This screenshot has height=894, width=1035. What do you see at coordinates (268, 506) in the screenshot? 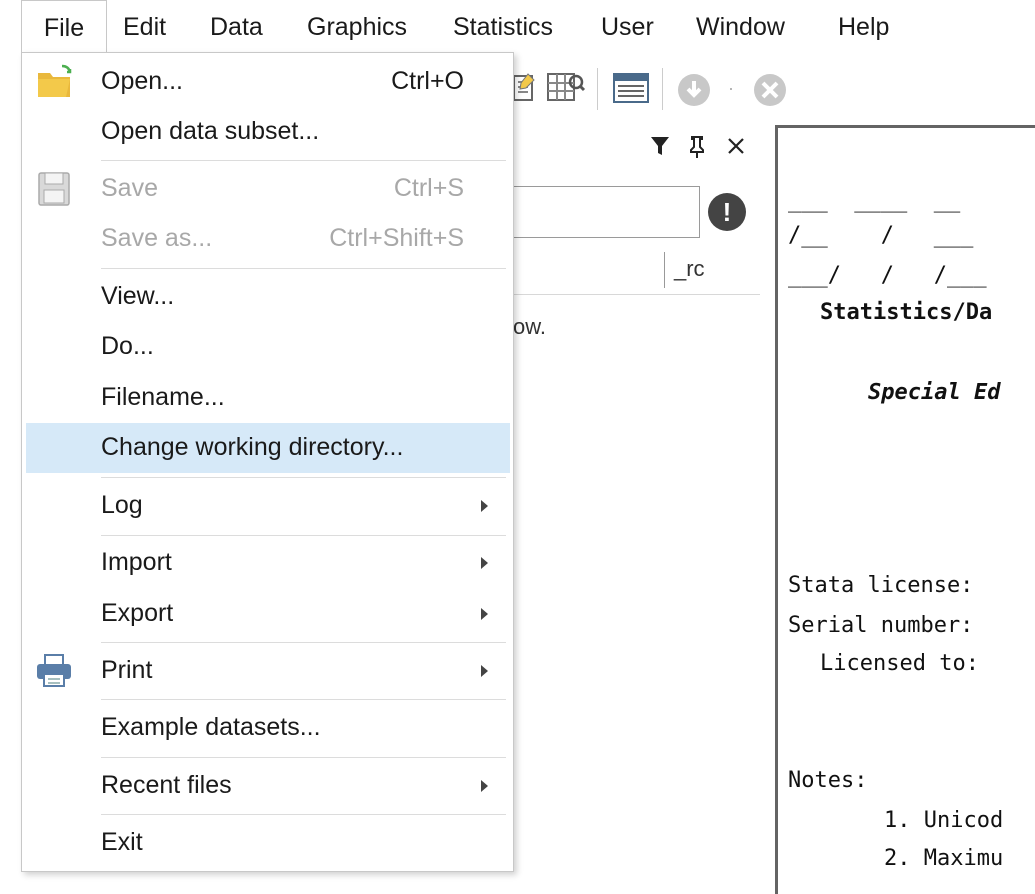
I see `menu-item-log: Log` at bounding box center [268, 506].